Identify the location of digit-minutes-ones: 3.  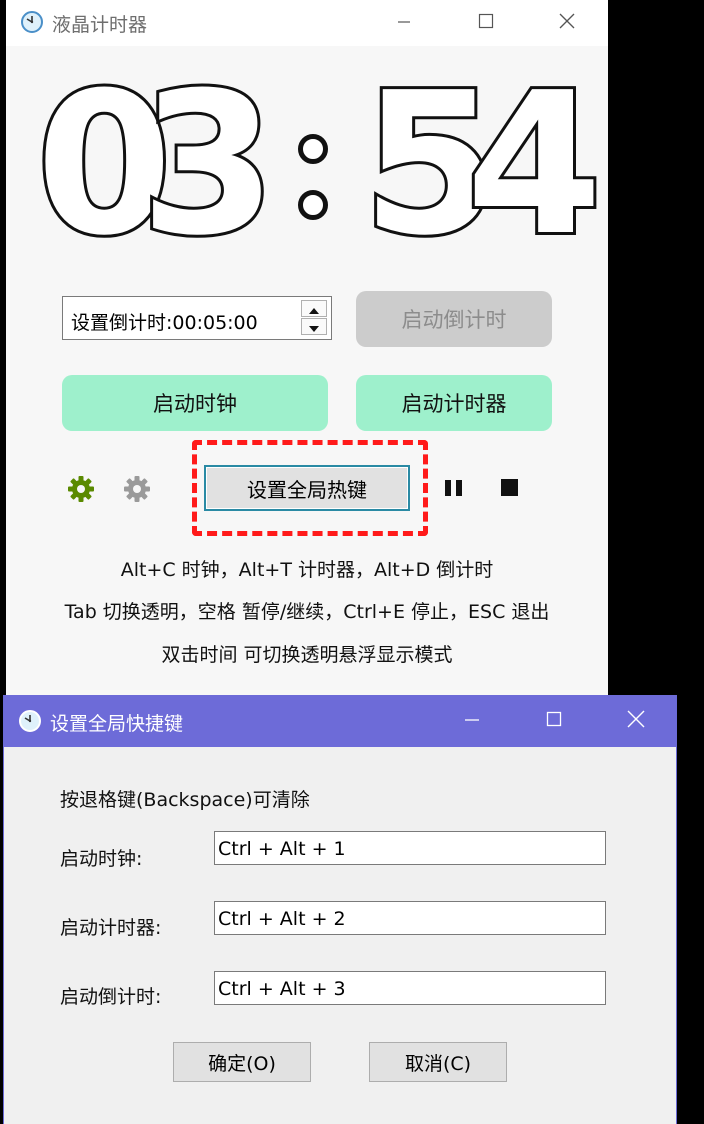
(208, 165).